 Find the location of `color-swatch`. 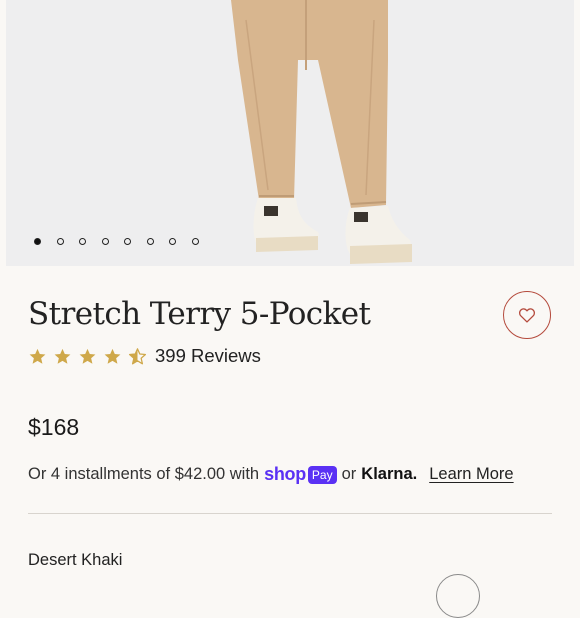

color-swatch is located at coordinates (458, 596).